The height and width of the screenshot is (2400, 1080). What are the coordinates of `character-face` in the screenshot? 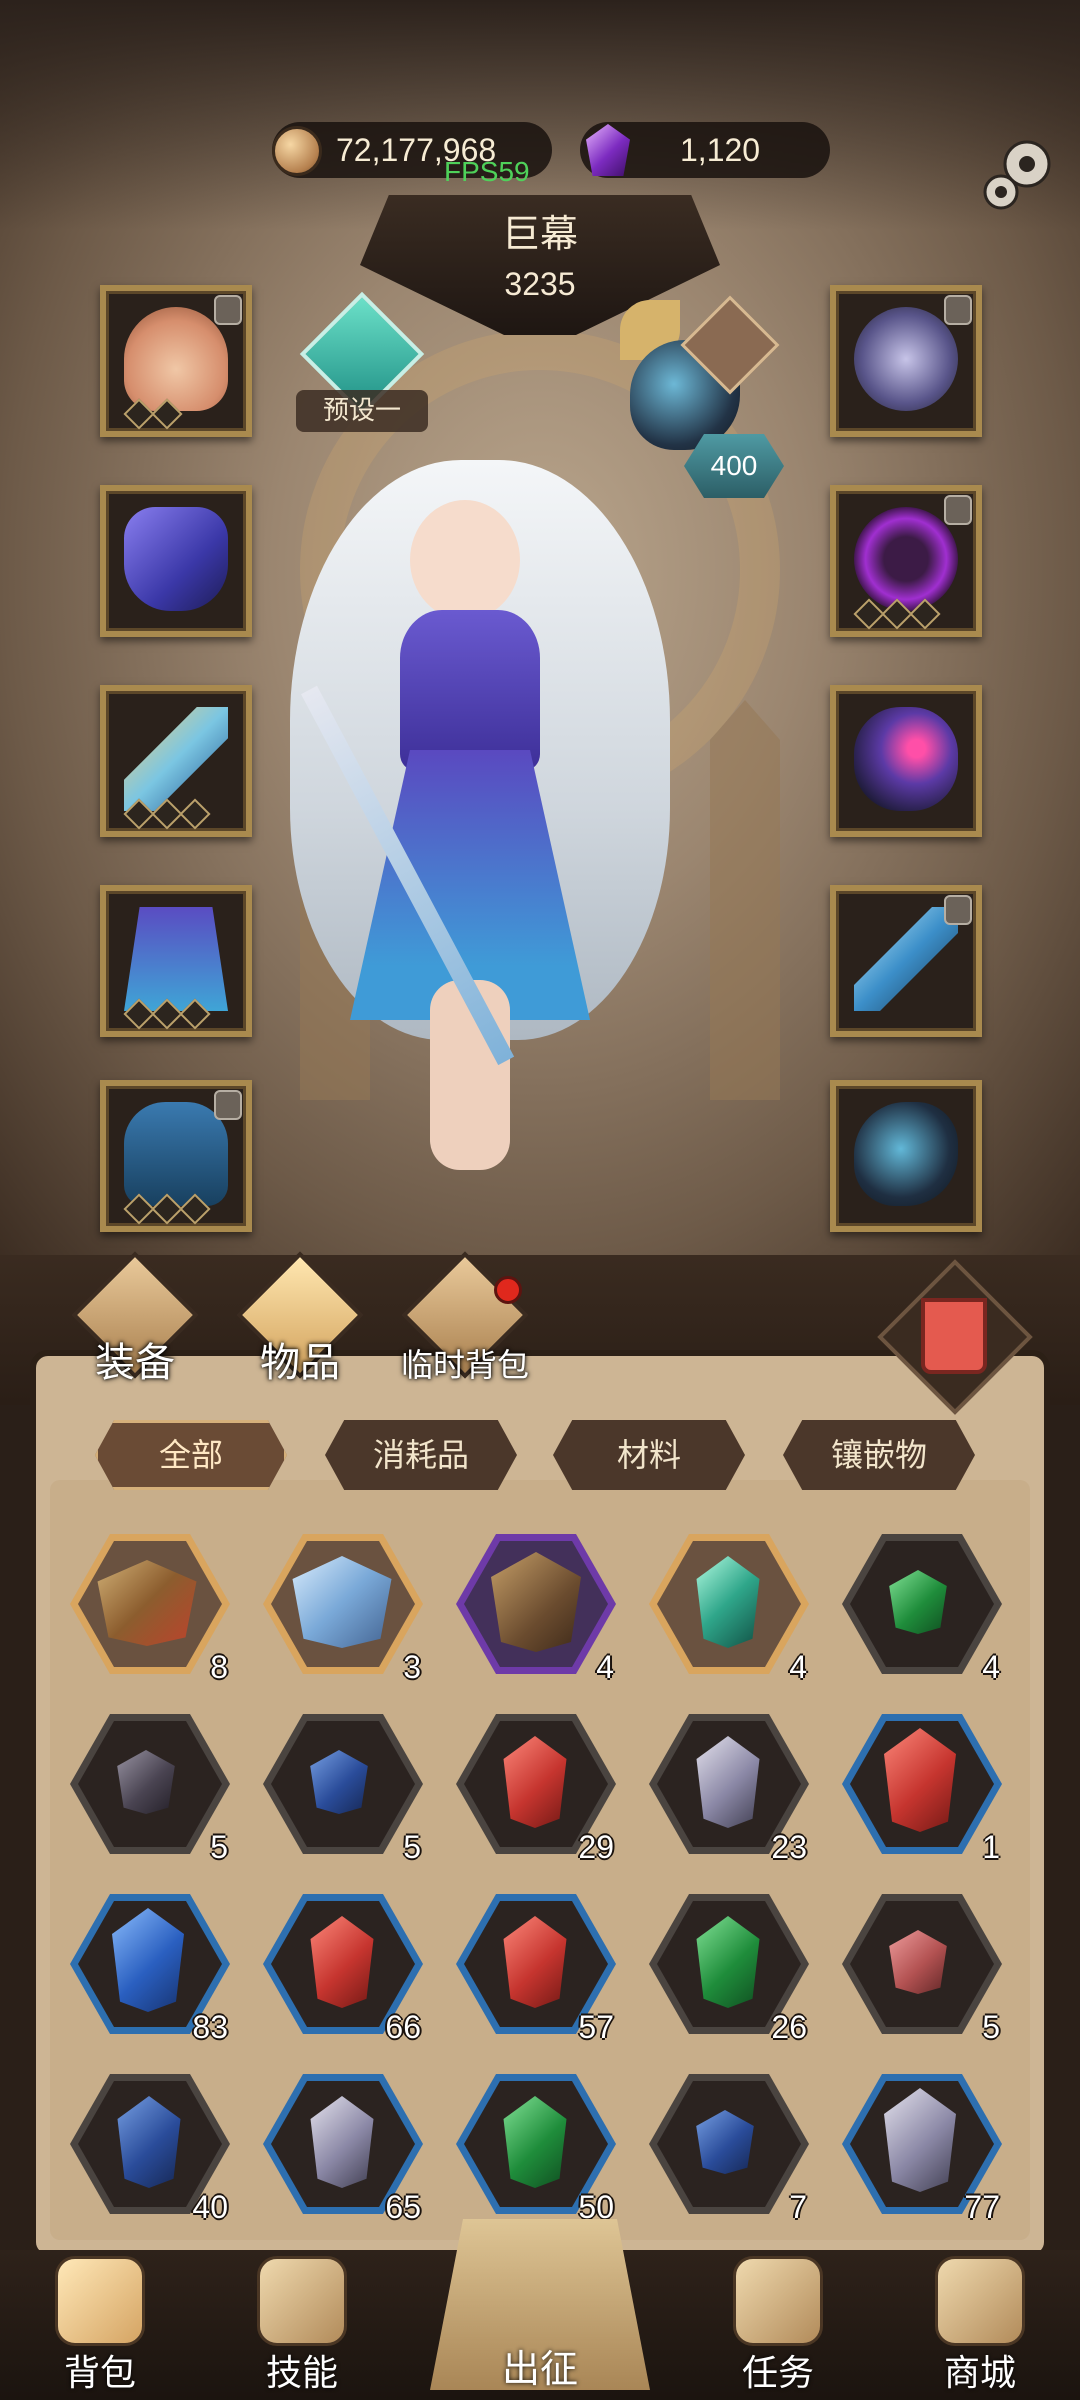 It's located at (465, 560).